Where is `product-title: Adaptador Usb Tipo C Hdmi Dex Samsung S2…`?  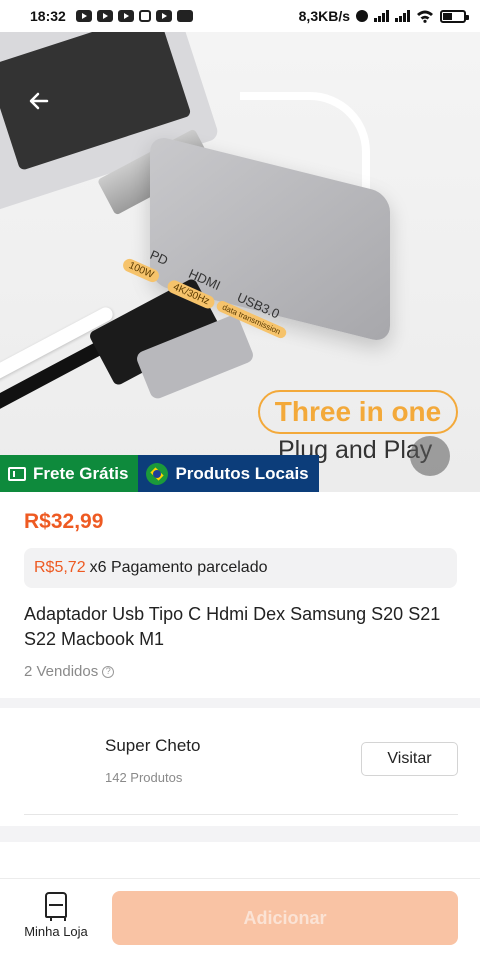
product-title: Adaptador Usb Tipo C Hdmi Dex Samsung S2… is located at coordinates (232, 626).